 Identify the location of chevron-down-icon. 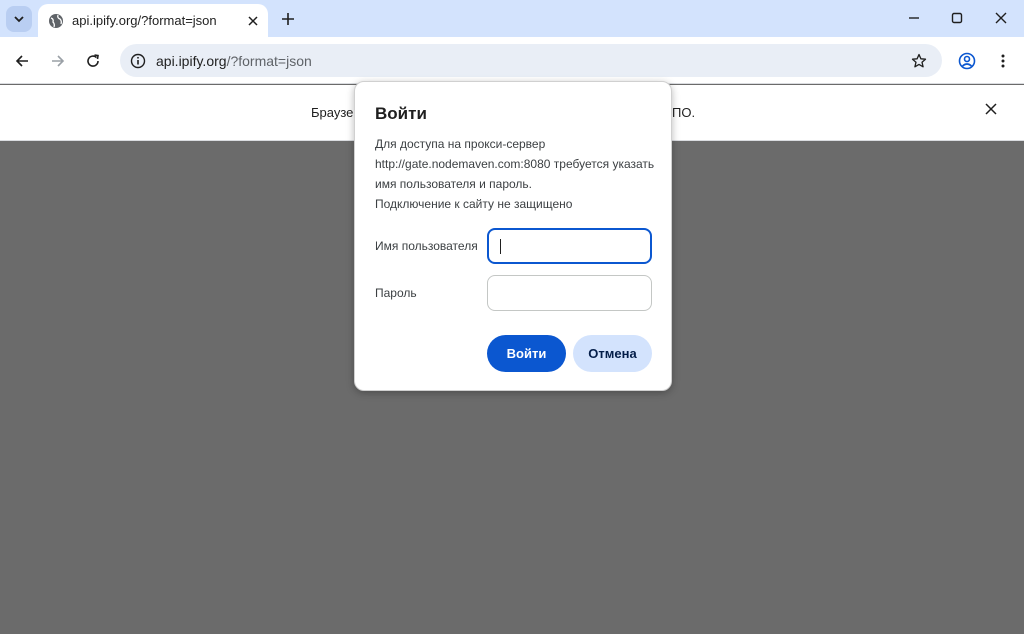
(19, 19).